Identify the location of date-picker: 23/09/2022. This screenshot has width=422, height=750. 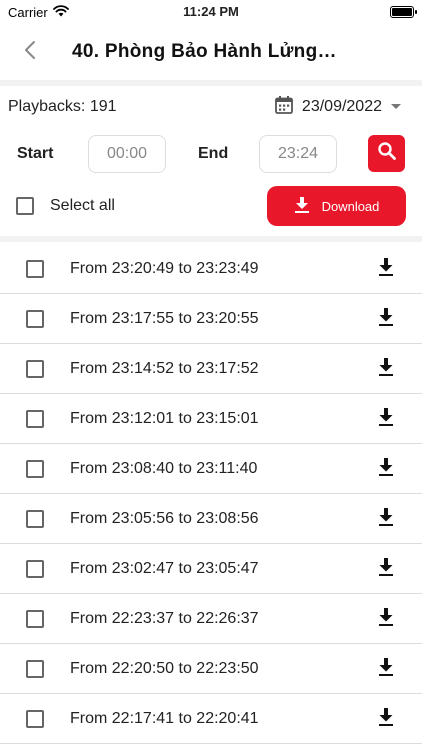
(338, 107).